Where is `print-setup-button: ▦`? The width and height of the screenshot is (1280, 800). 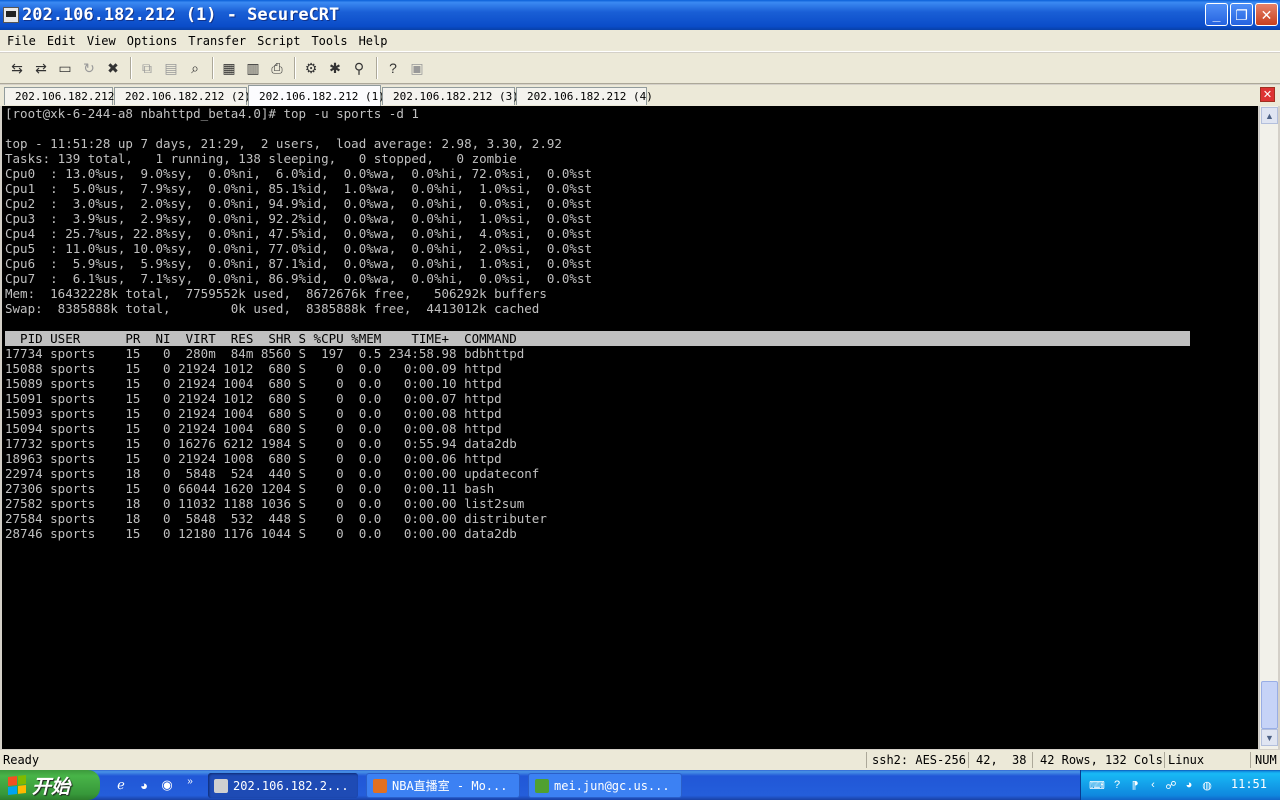
print-setup-button: ▦ is located at coordinates (229, 68).